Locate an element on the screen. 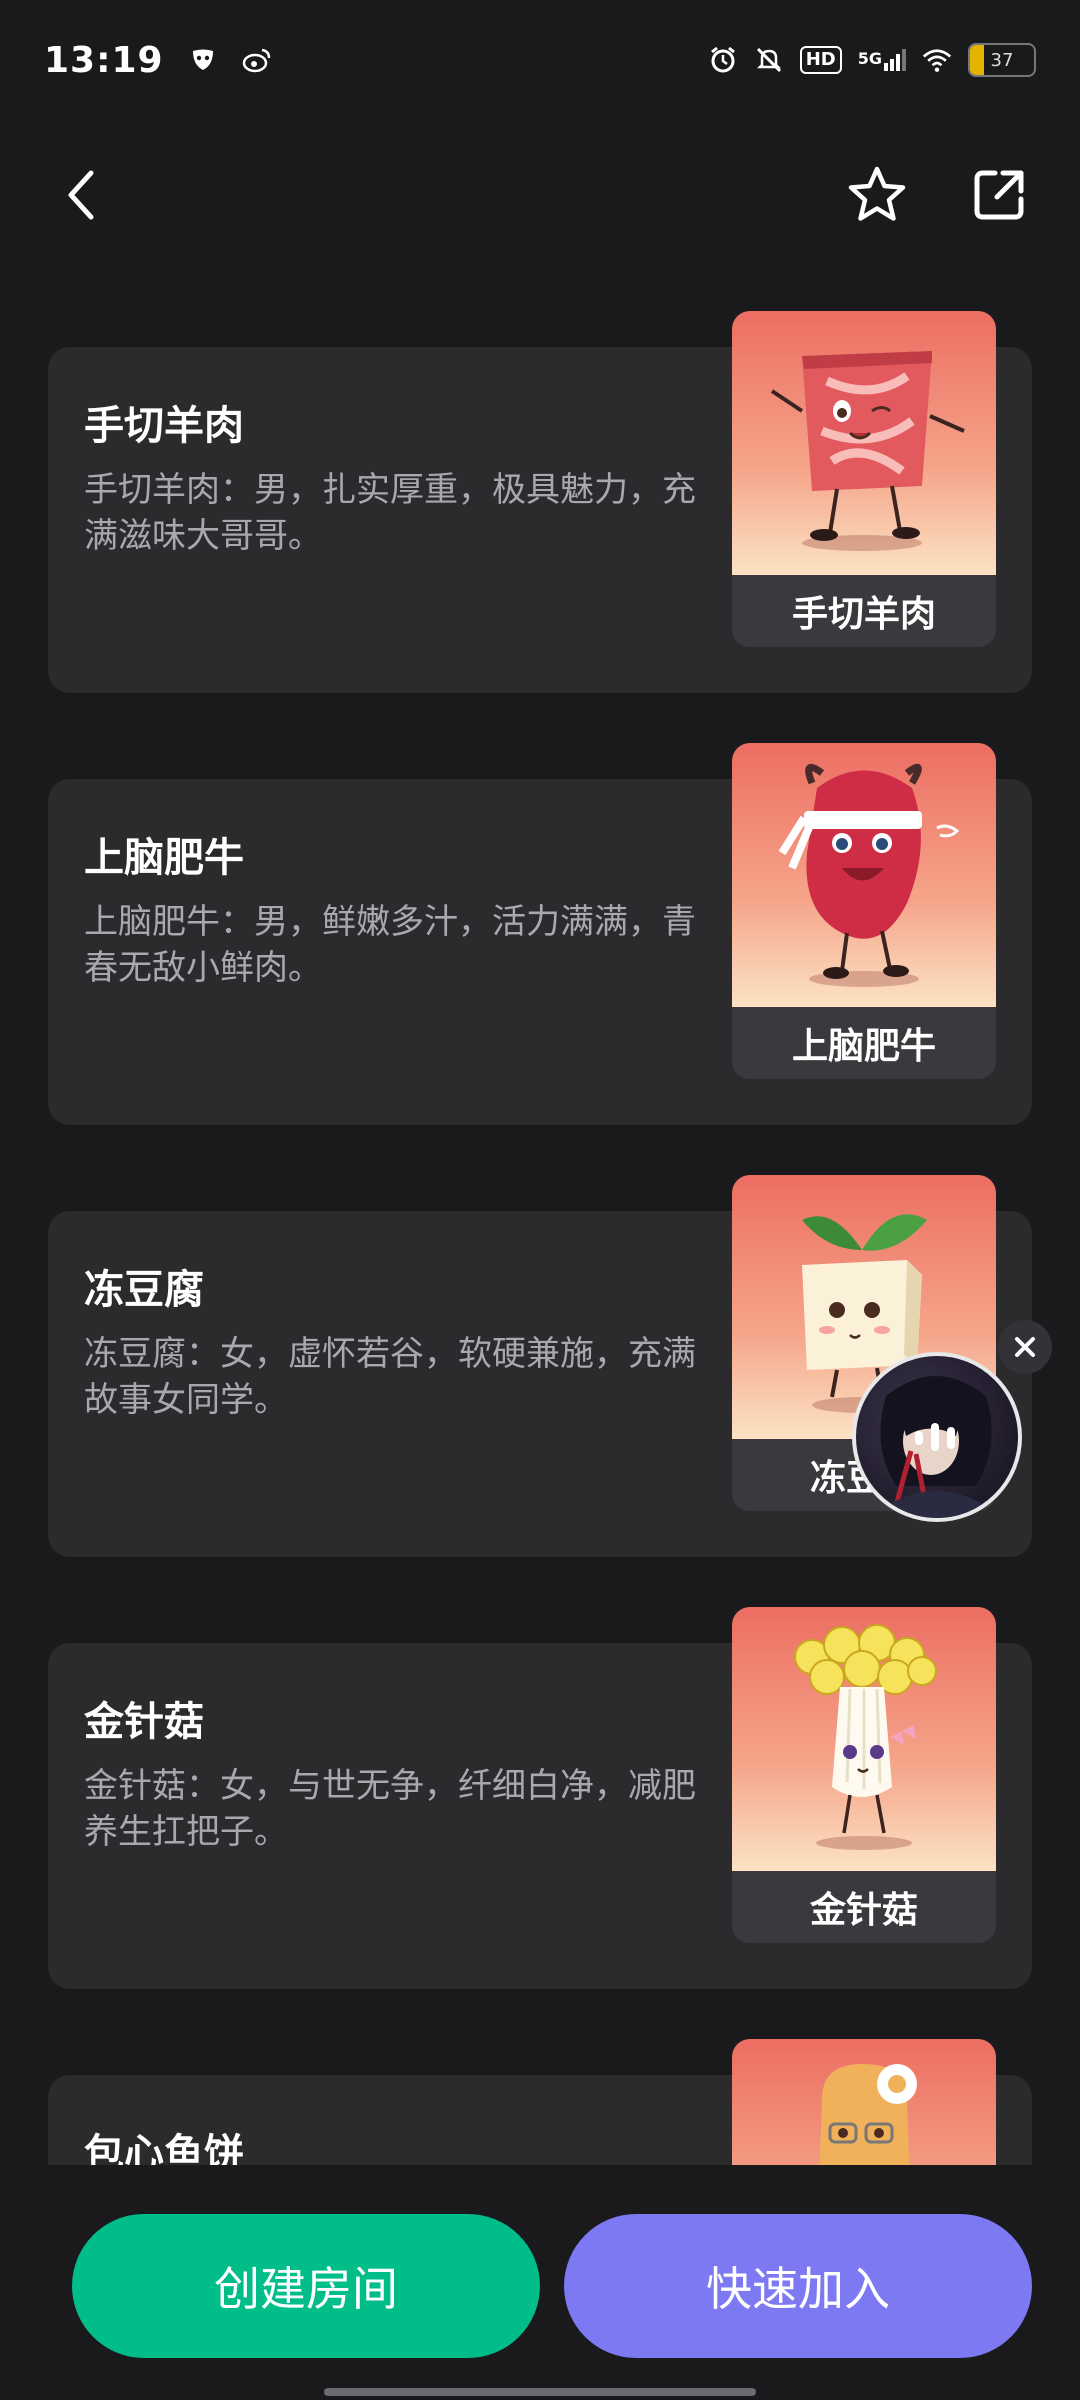  character-tile: 金针菇 is located at coordinates (864, 1775).